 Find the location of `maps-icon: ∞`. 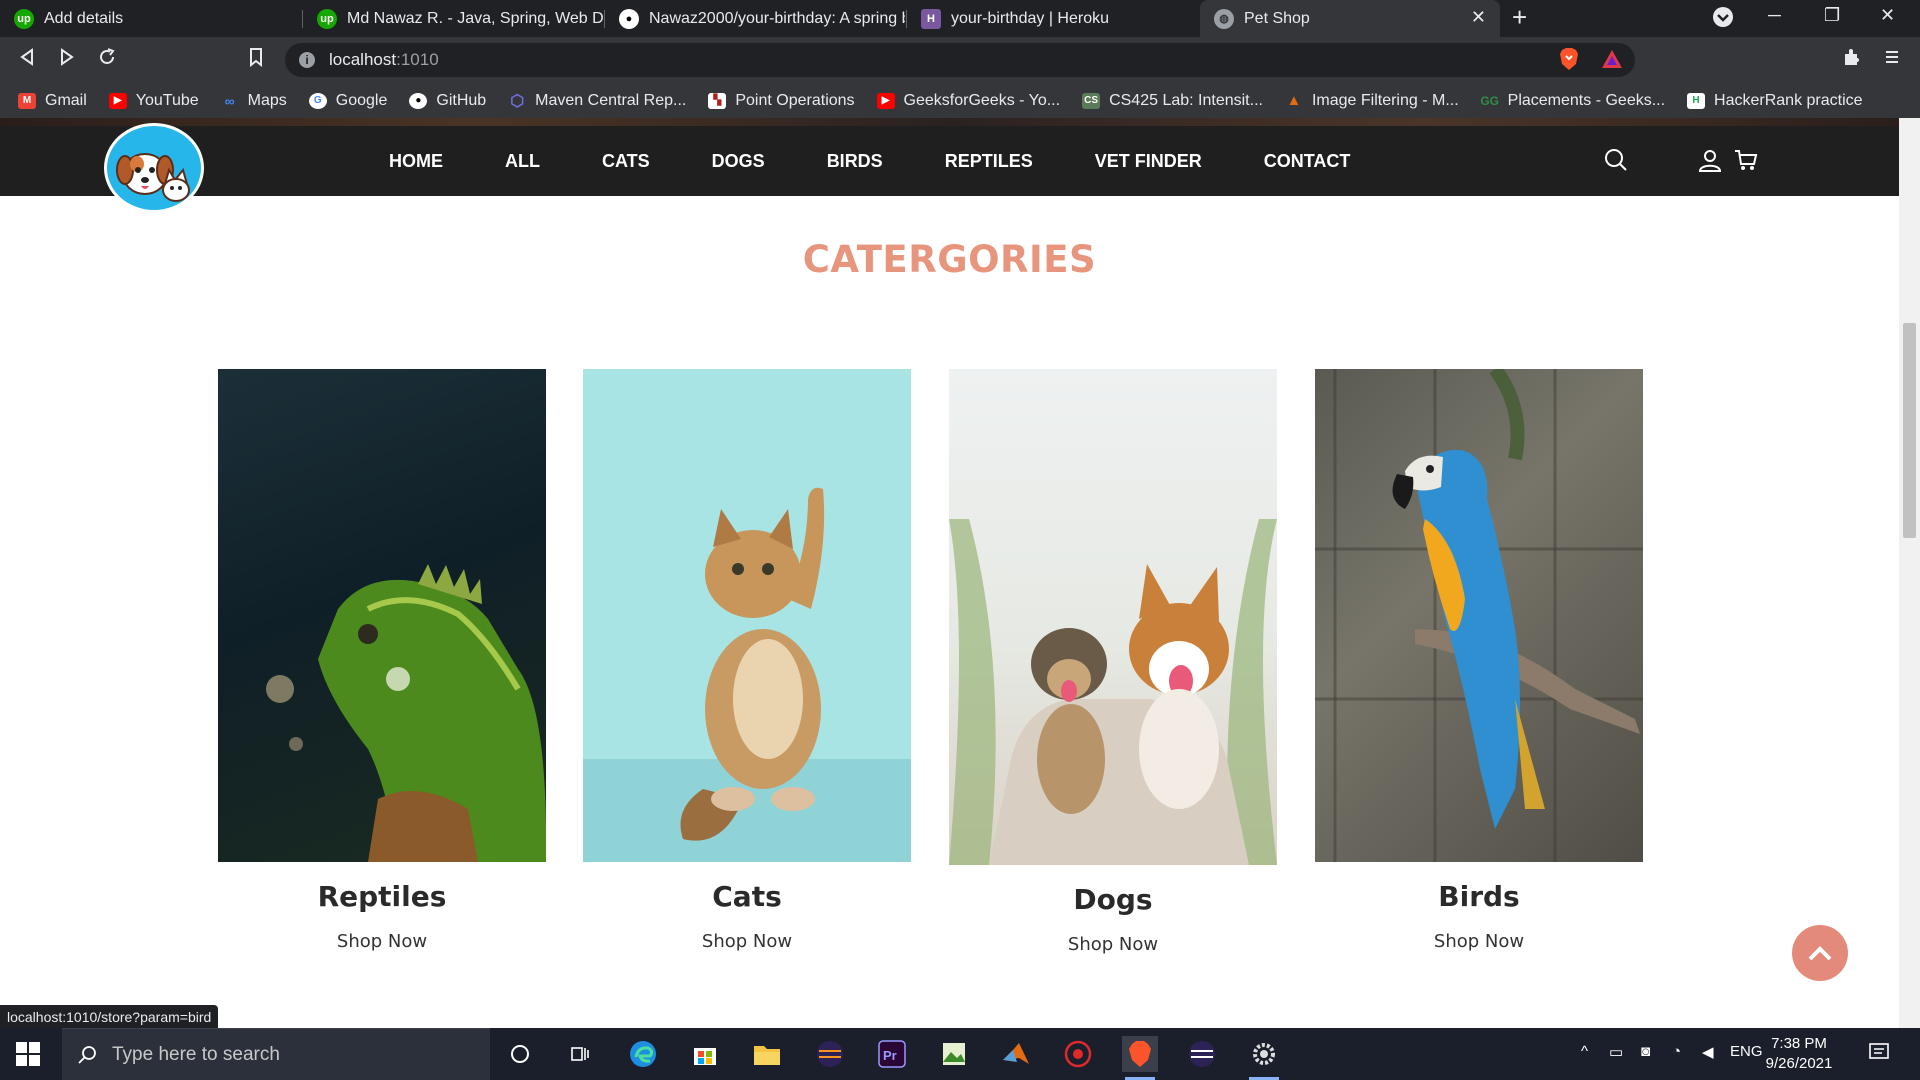

maps-icon: ∞ is located at coordinates (229, 100).